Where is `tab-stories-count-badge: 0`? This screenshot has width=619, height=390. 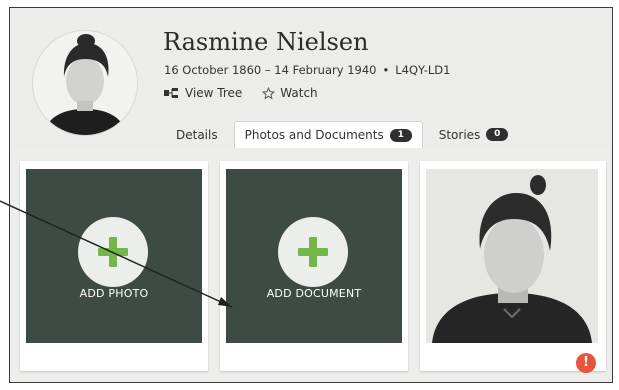 tab-stories-count-badge: 0 is located at coordinates (497, 134).